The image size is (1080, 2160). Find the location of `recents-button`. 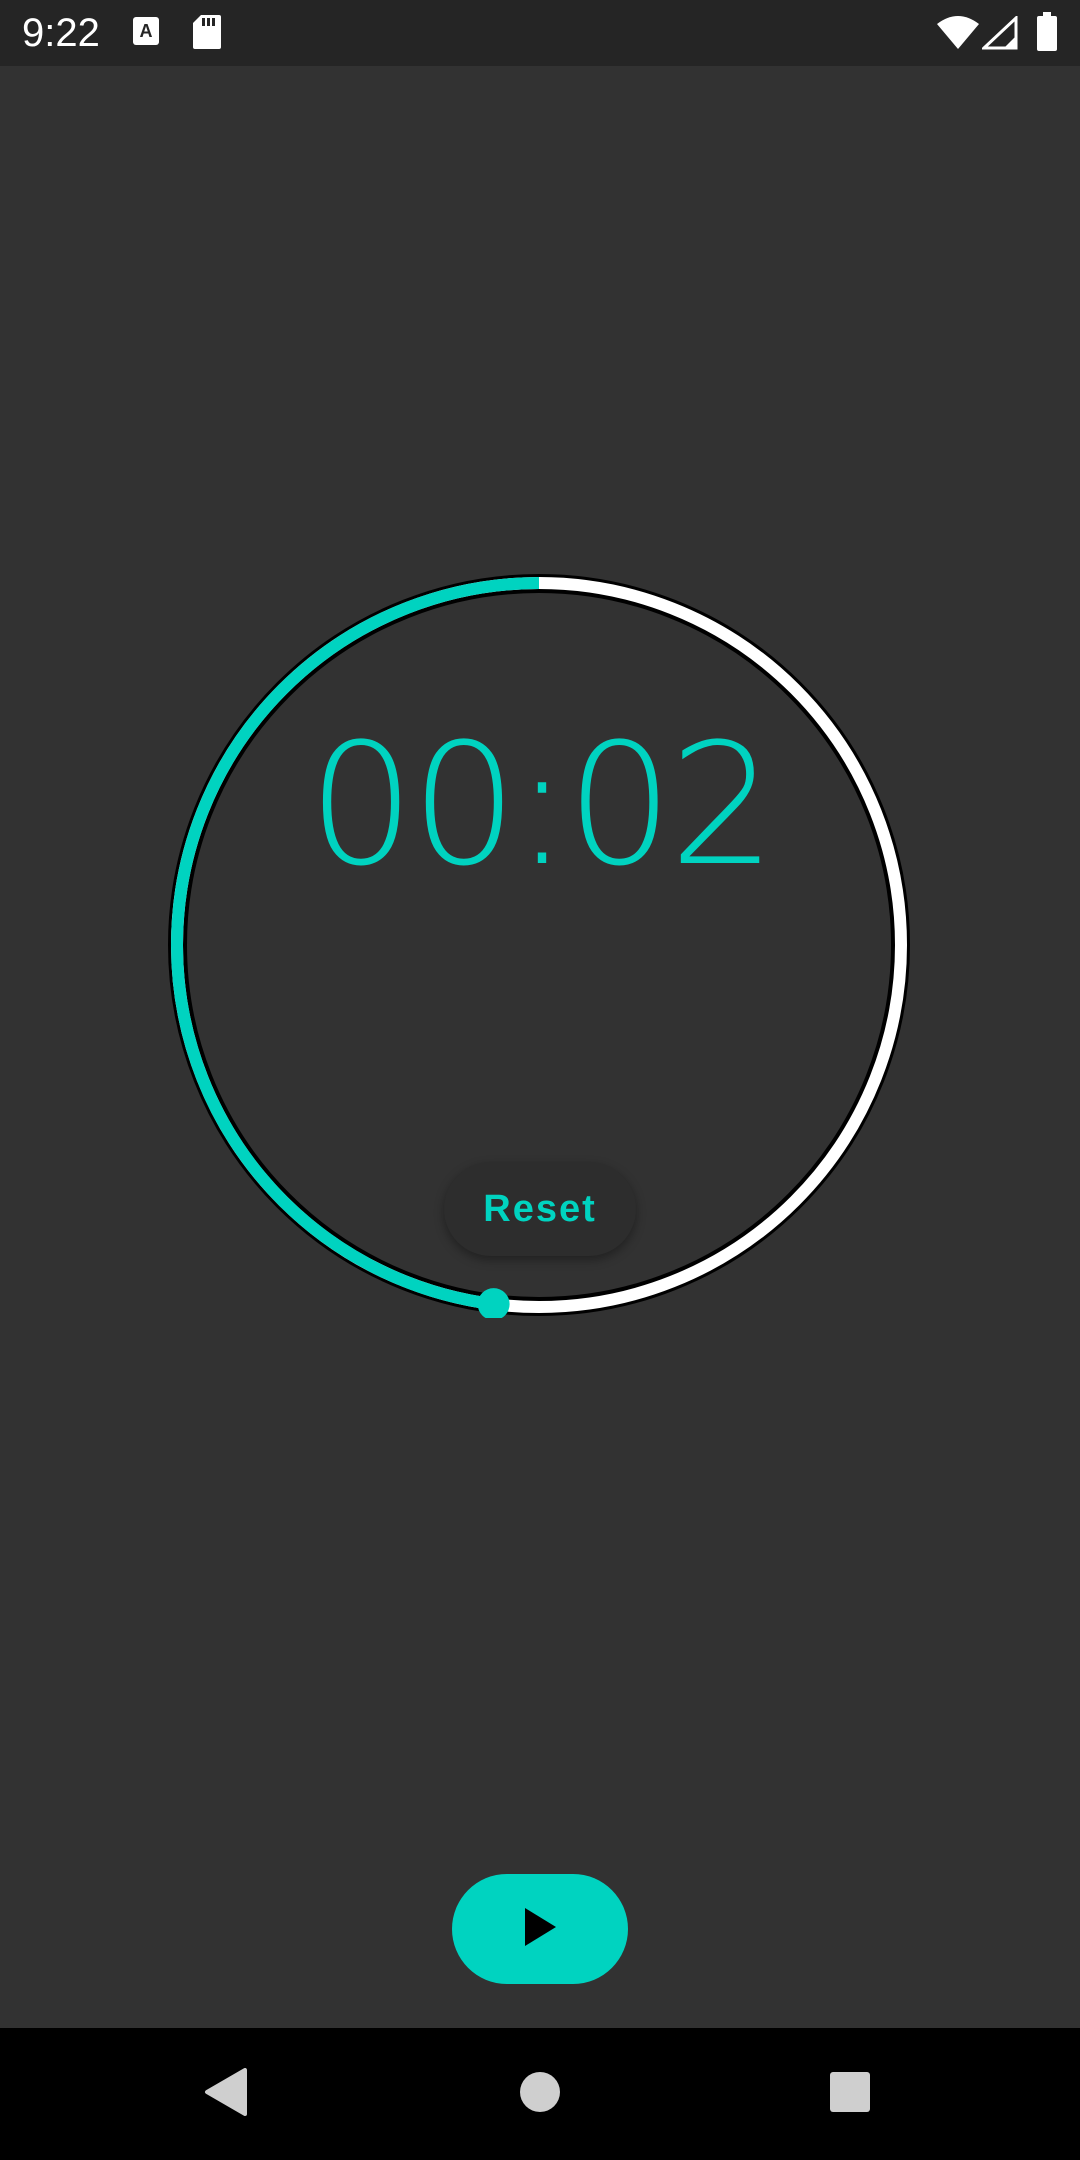

recents-button is located at coordinates (850, 2094).